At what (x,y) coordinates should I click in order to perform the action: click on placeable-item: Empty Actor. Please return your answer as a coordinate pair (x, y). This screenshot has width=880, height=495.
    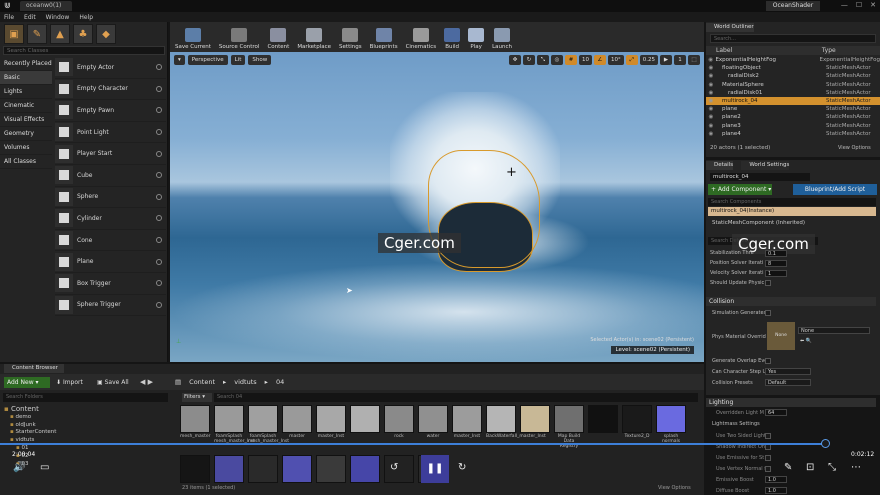
    Looking at the image, I should click on (110, 68).